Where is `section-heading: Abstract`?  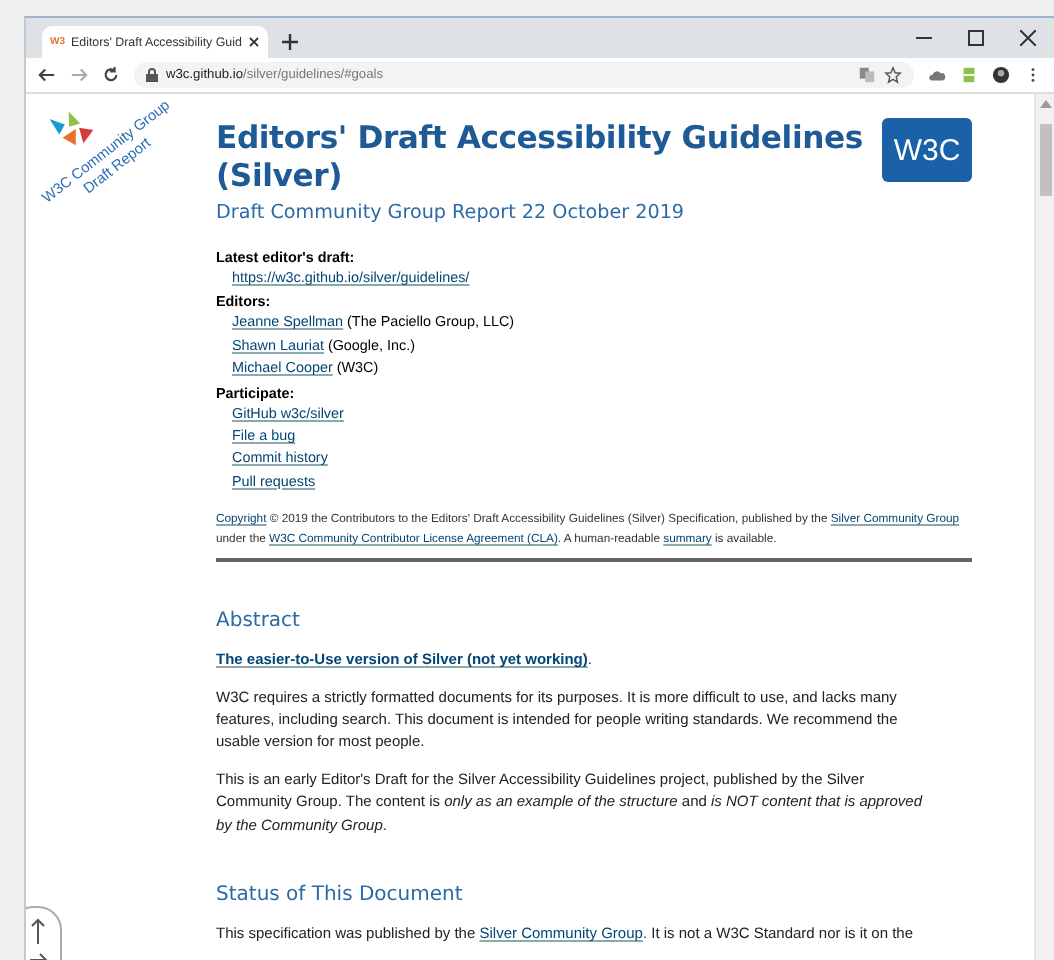 section-heading: Abstract is located at coordinates (259, 621).